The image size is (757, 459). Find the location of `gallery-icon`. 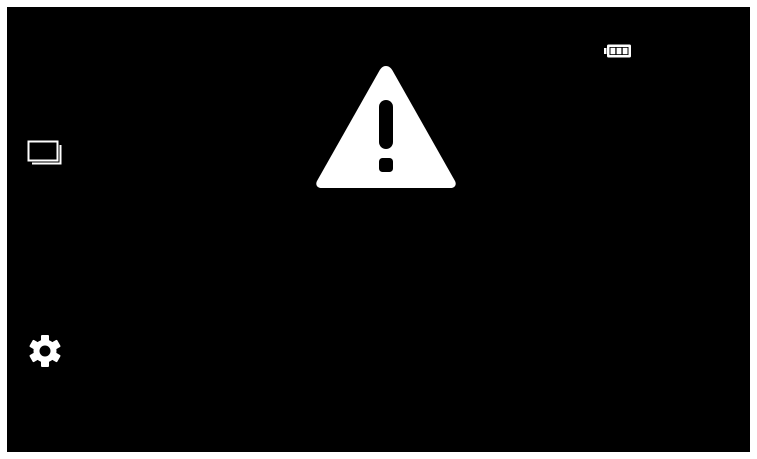

gallery-icon is located at coordinates (45, 154).